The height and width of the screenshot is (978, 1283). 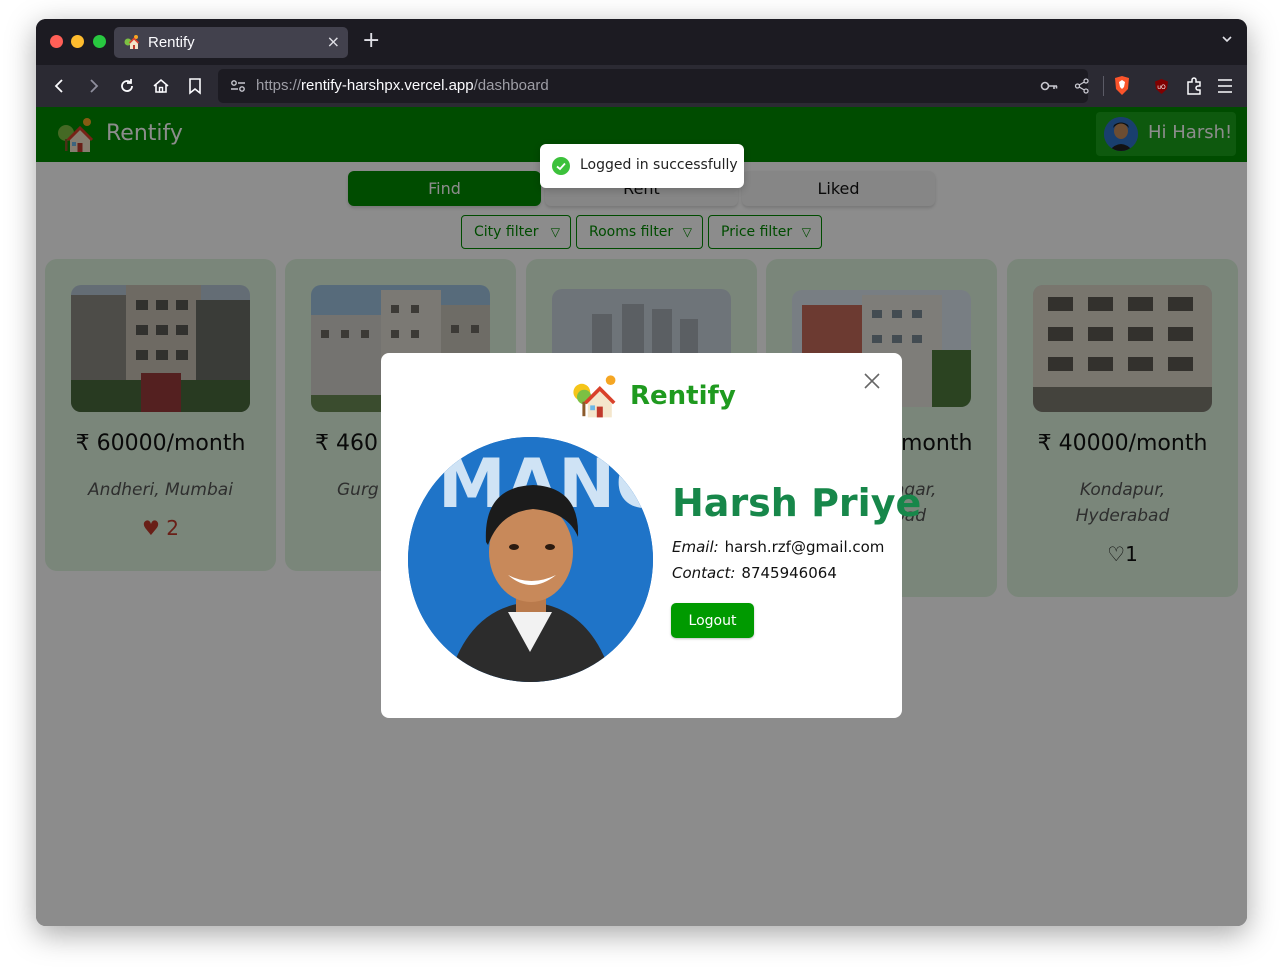 What do you see at coordinates (99, 41) in the screenshot?
I see `maximize-window-button` at bounding box center [99, 41].